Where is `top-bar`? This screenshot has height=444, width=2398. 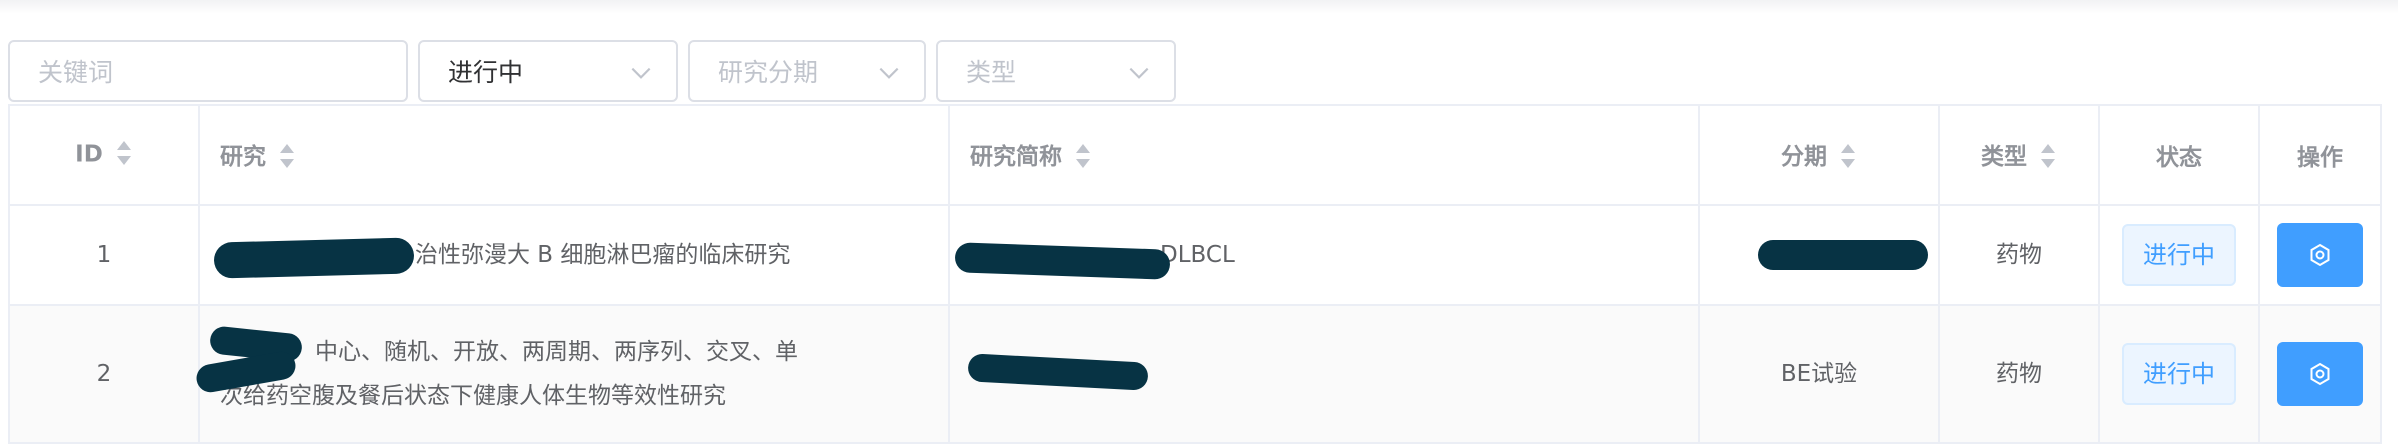 top-bar is located at coordinates (1199, 7).